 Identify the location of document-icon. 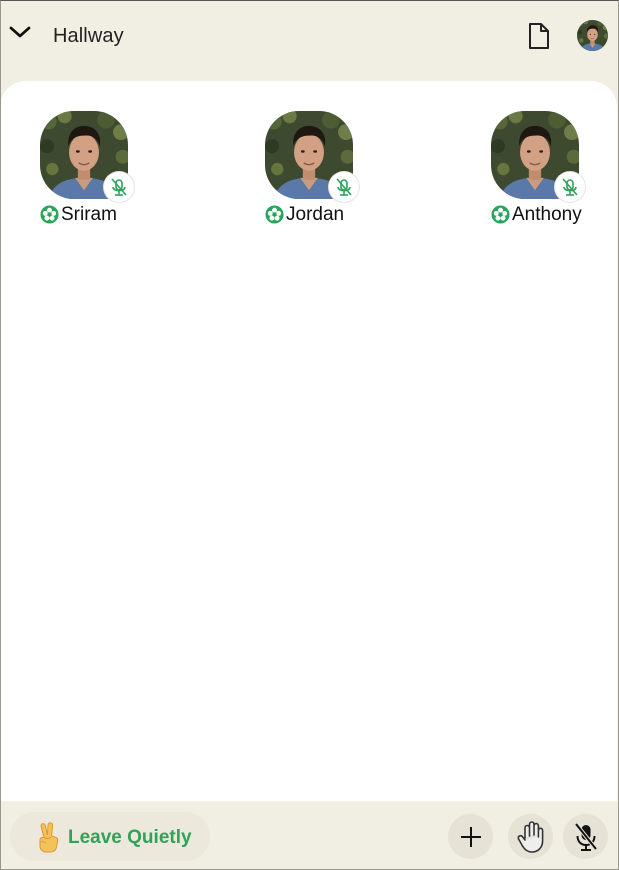
(539, 36).